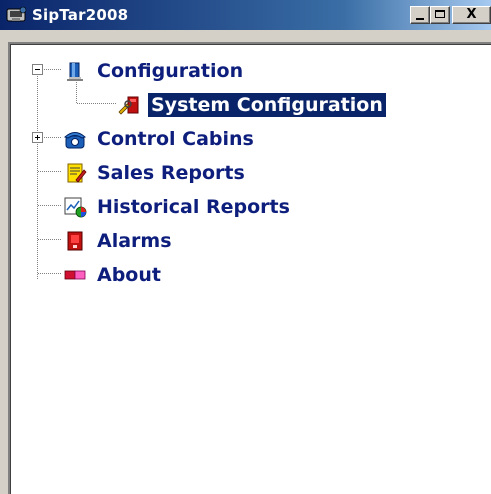  What do you see at coordinates (267, 105) in the screenshot?
I see `tree-item-label: System Configuration` at bounding box center [267, 105].